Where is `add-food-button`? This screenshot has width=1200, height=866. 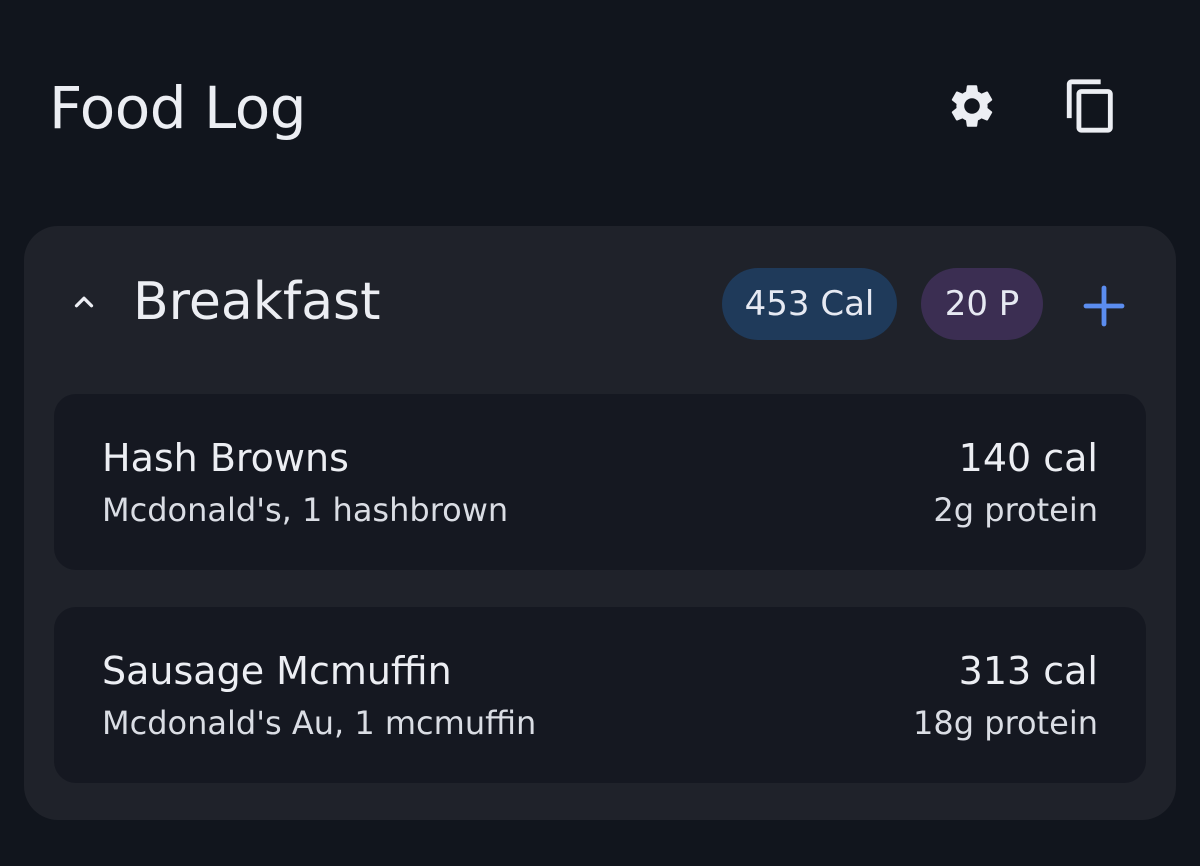 add-food-button is located at coordinates (1104, 306).